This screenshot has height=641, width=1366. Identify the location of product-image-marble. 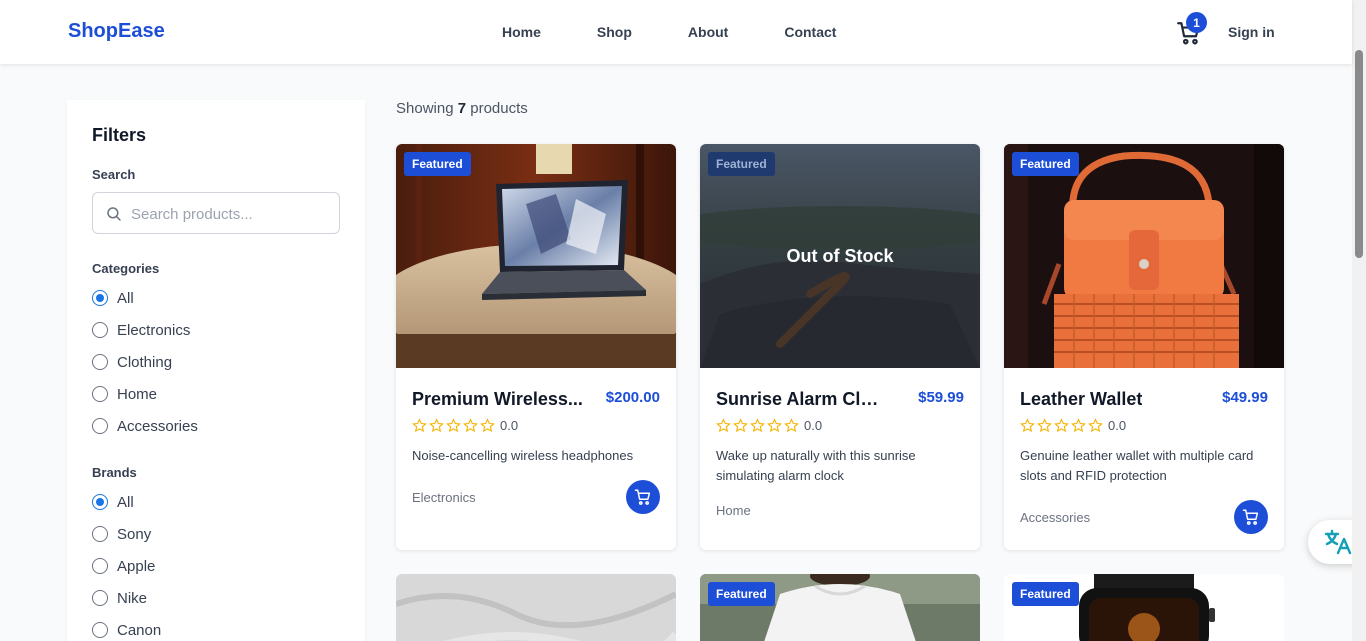
(536, 607).